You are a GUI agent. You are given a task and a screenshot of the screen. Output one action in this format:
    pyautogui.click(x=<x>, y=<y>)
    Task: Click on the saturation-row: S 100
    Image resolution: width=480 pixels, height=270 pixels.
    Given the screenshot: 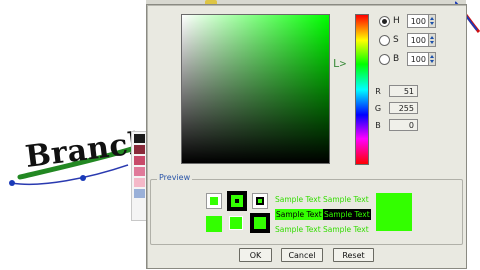 What is the action you would take?
    pyautogui.click(x=407, y=40)
    